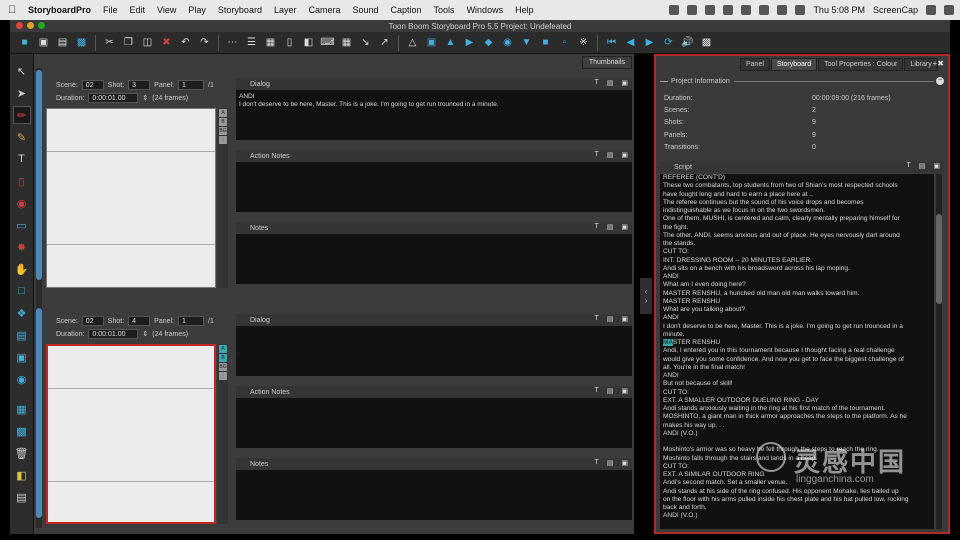 The height and width of the screenshot is (540, 960). Describe the element at coordinates (797, 384) in the screenshot. I see `script-line: But not because of skill!` at that location.